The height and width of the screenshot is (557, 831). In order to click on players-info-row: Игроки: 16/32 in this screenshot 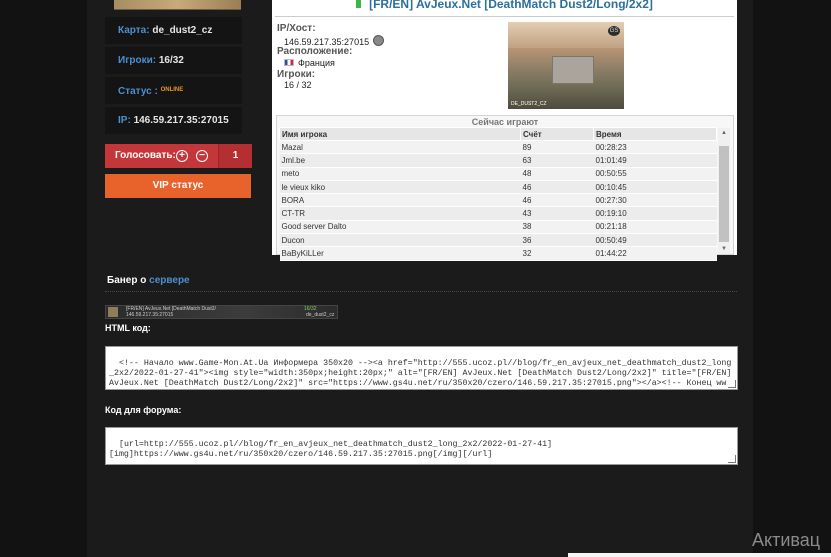, I will do `click(173, 60)`.